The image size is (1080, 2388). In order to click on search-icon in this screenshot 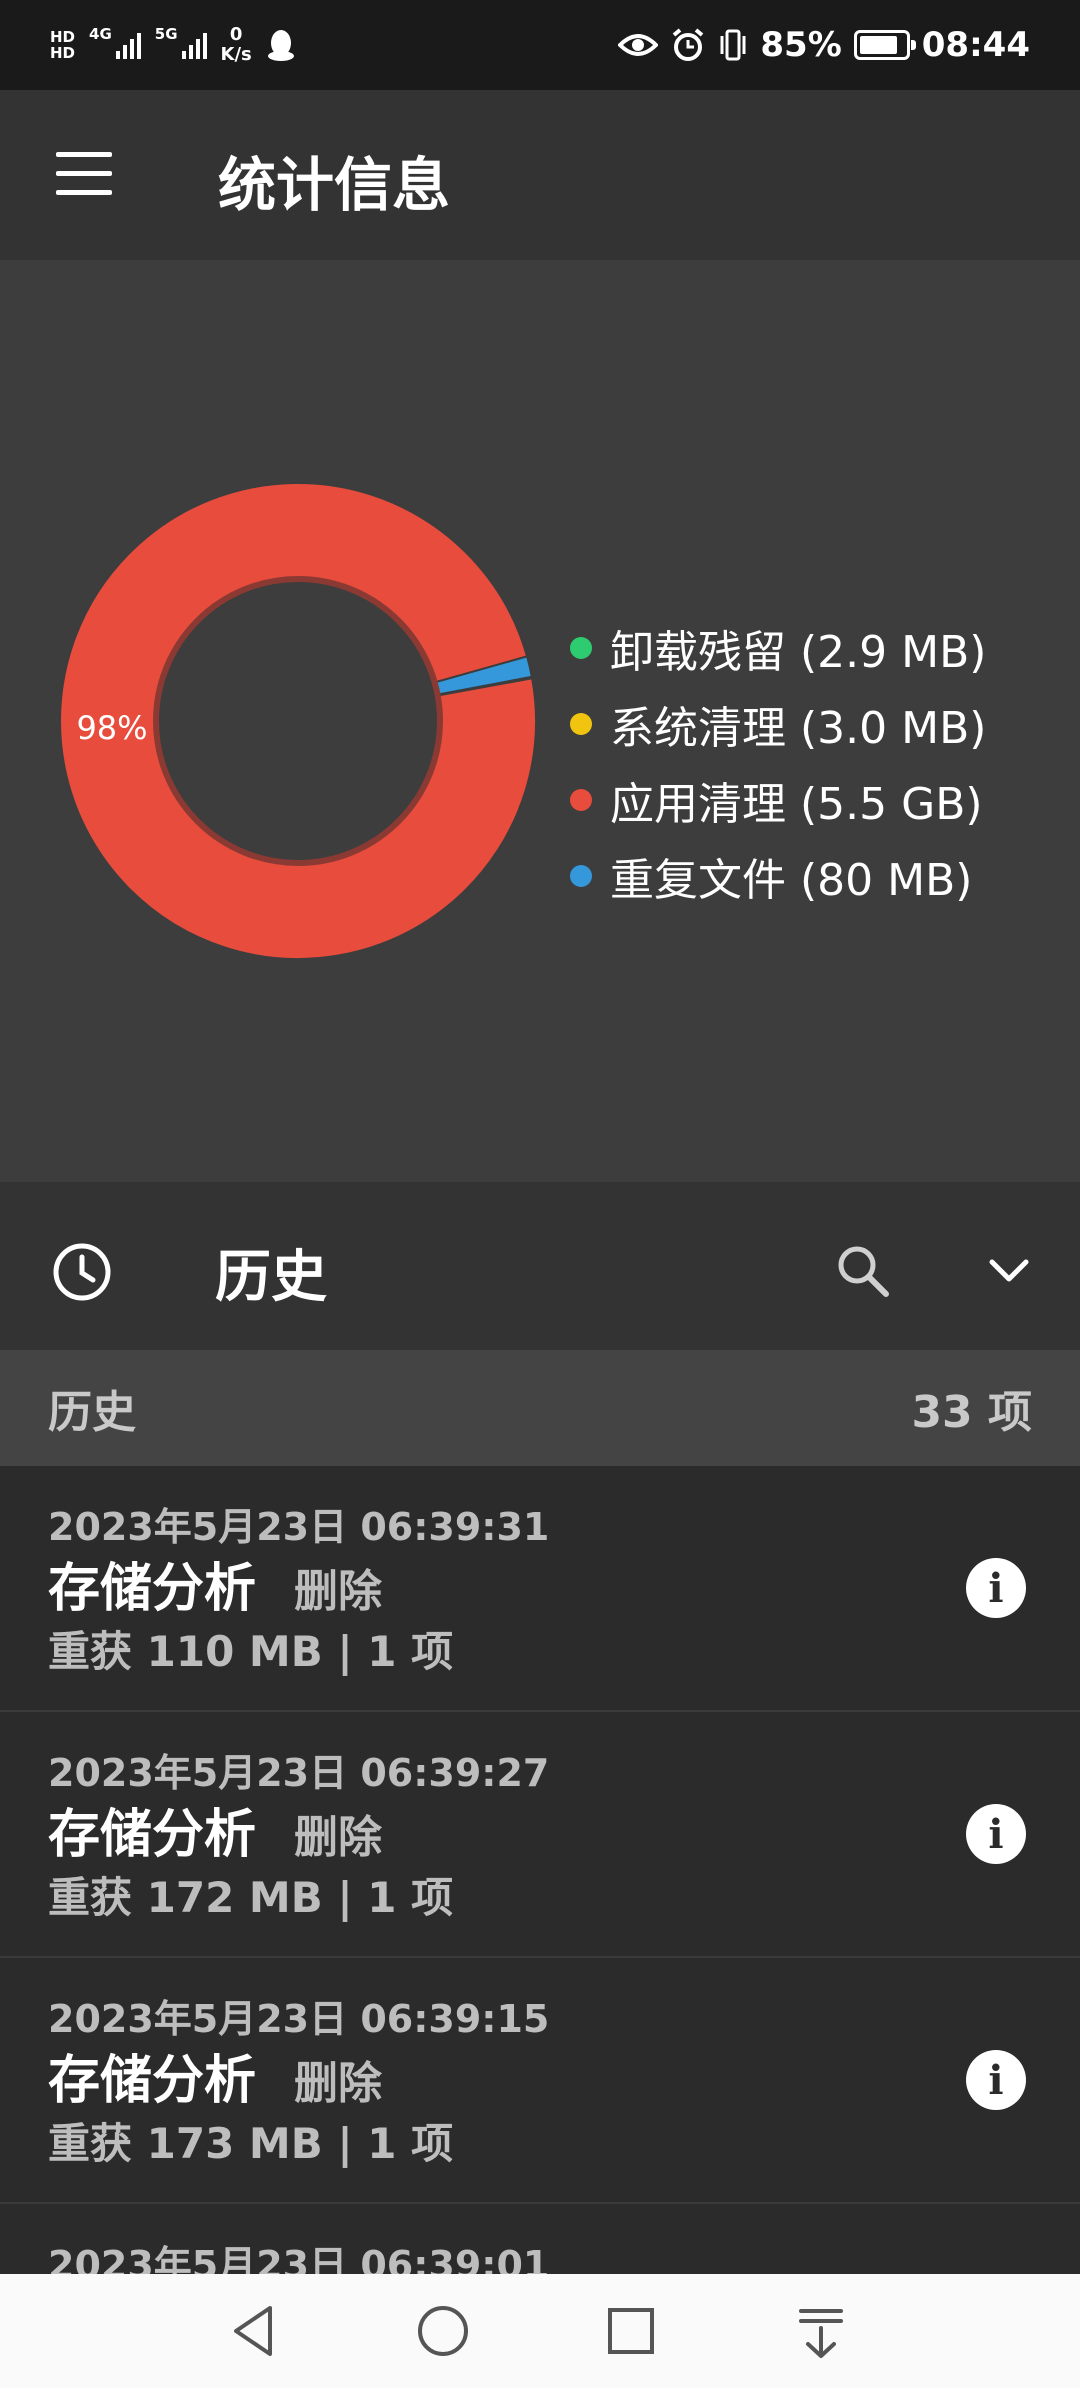, I will do `click(863, 1271)`.